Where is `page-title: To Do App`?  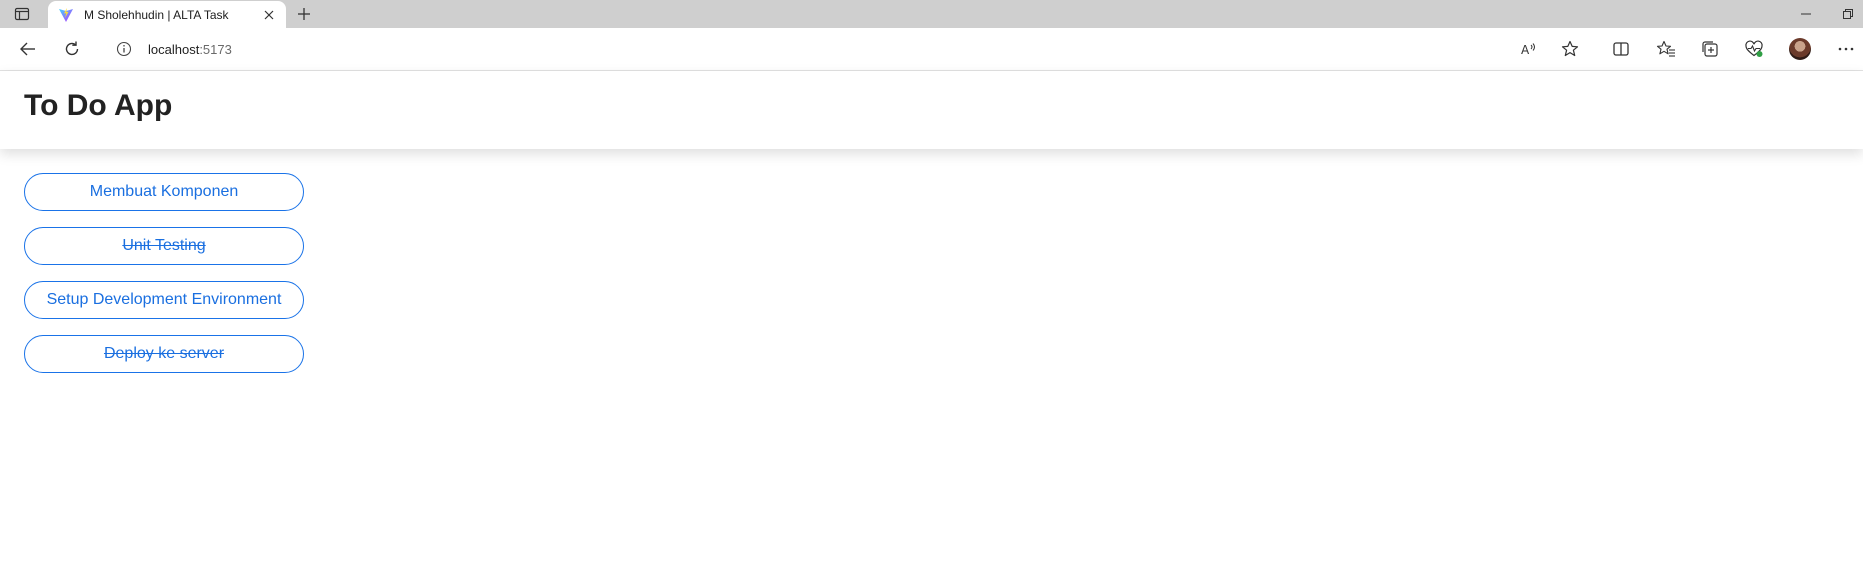
page-title: To Do App is located at coordinates (98, 105).